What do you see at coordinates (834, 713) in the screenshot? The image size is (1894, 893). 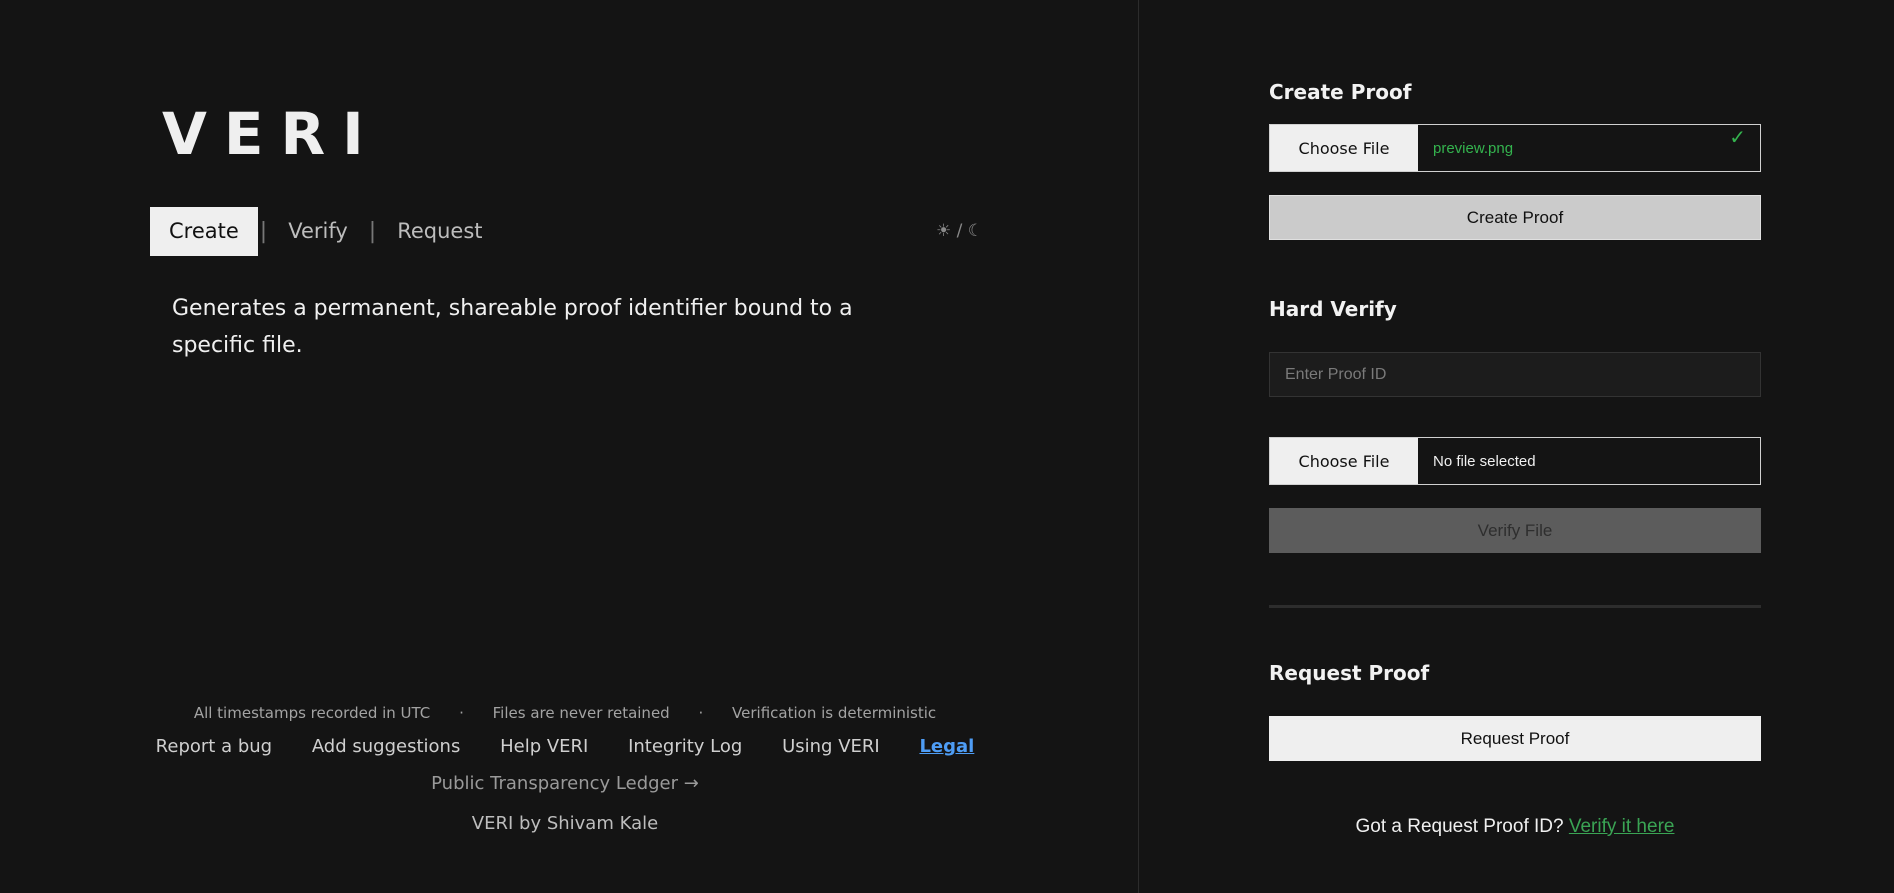 I see `footer-note: Verification is deterministic` at bounding box center [834, 713].